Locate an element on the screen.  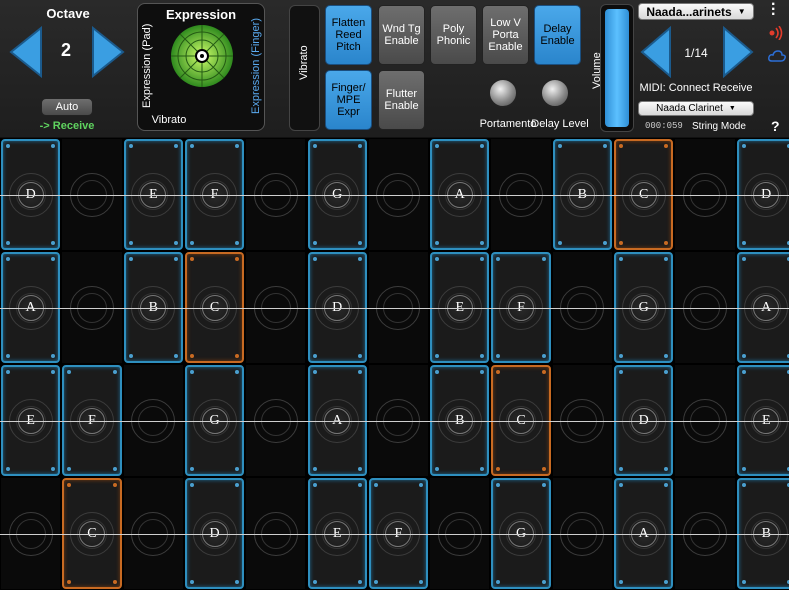
receive-label: -> Receive is located at coordinates (67, 126).